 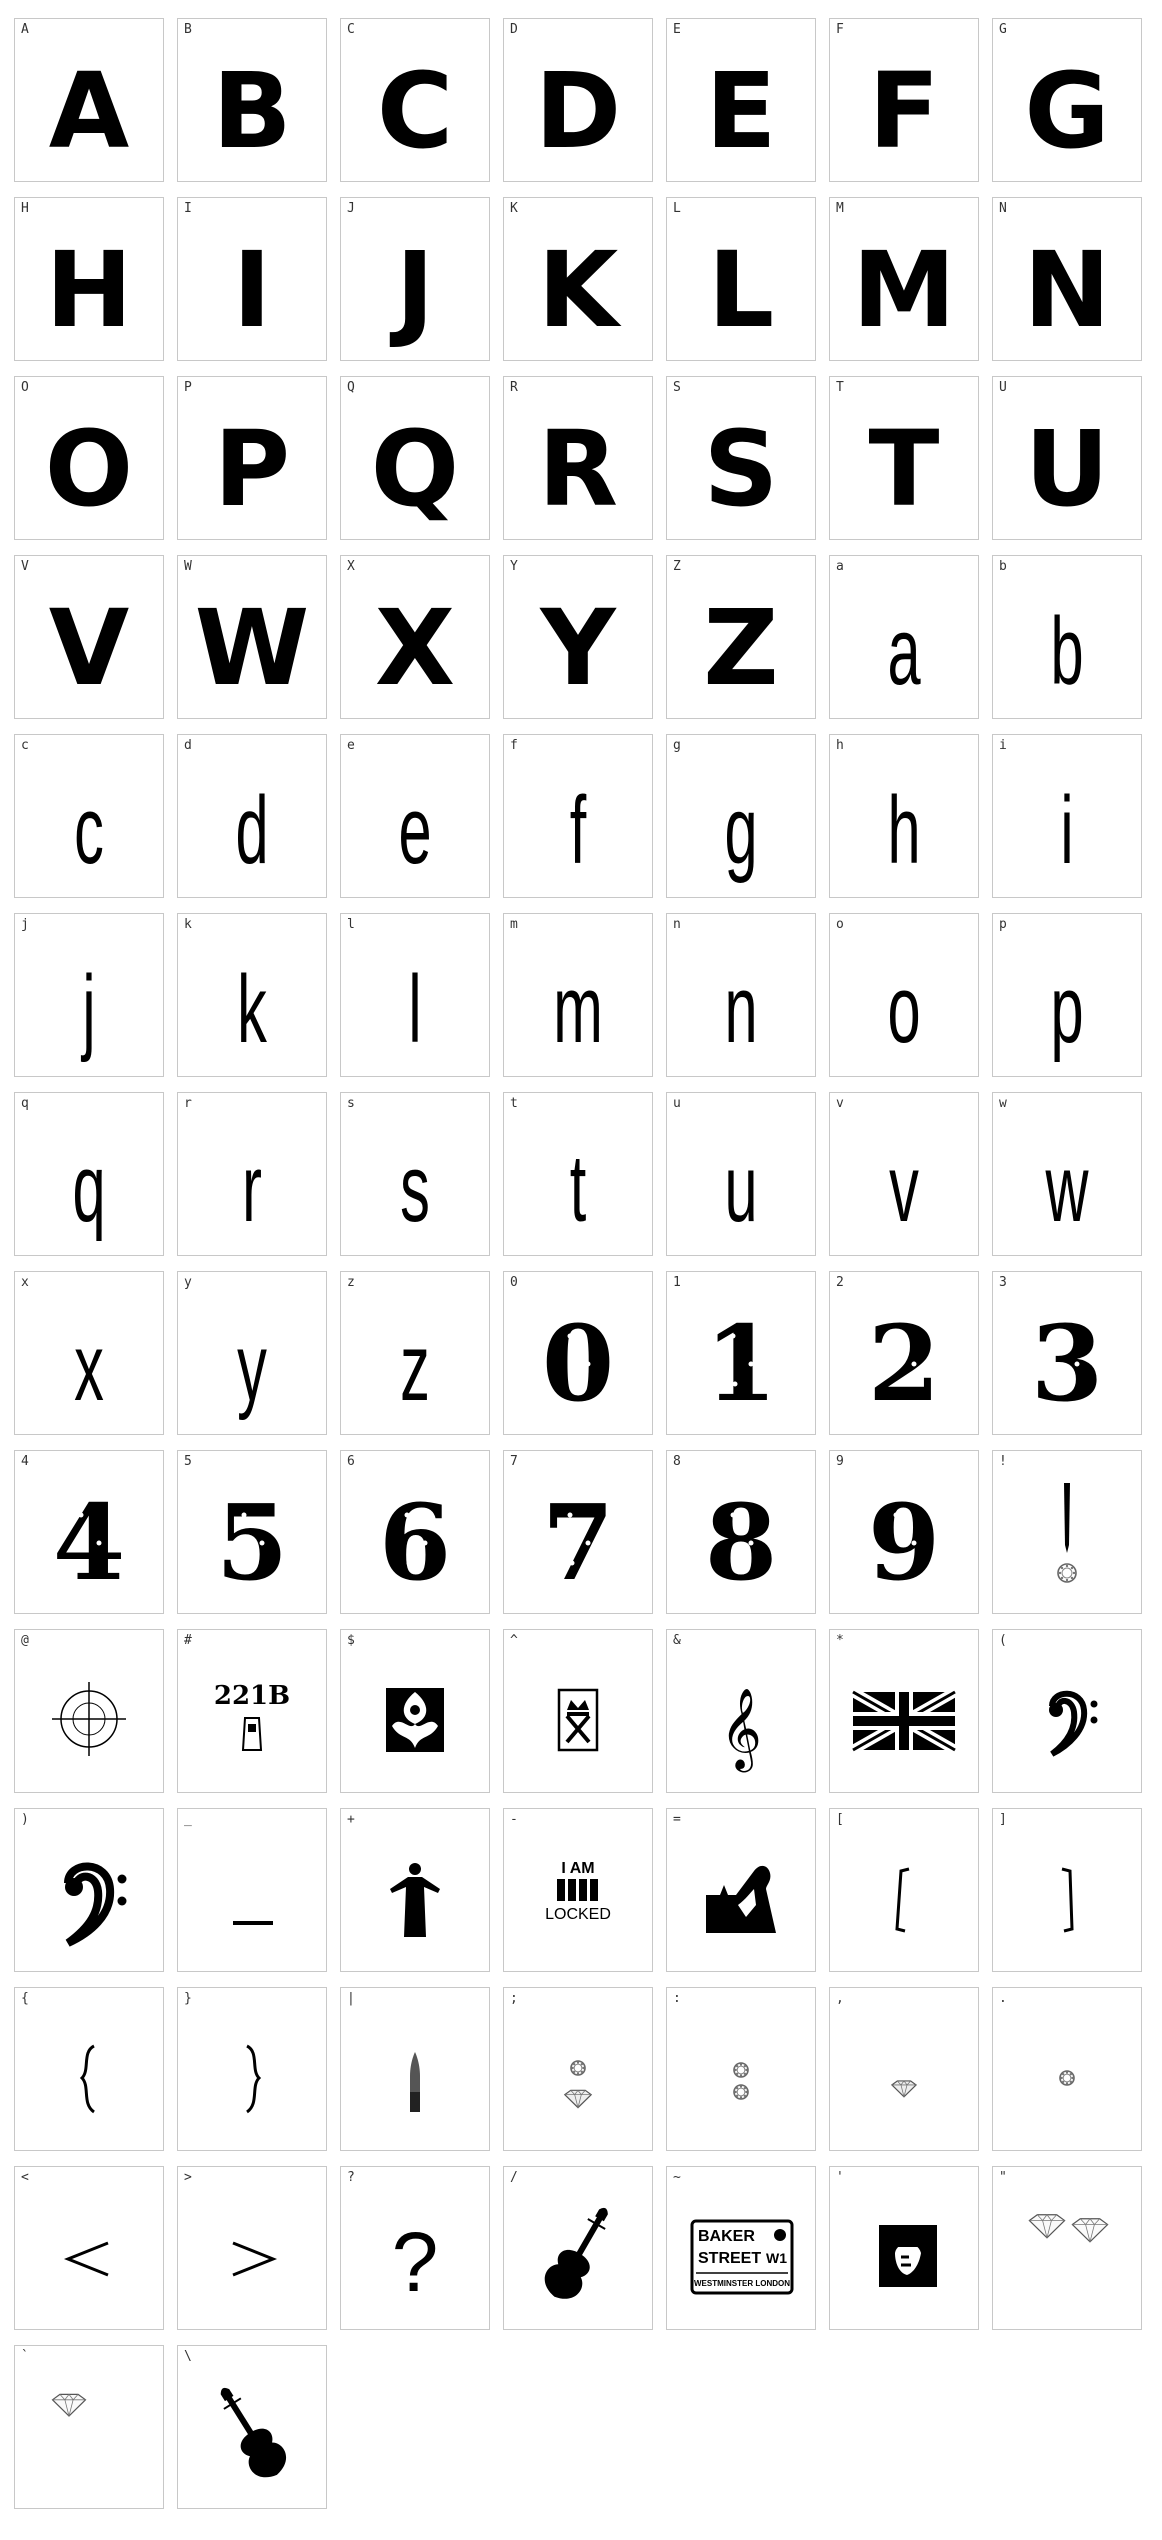 What do you see at coordinates (1067, 1532) in the screenshot?
I see `glyph-cell: !` at bounding box center [1067, 1532].